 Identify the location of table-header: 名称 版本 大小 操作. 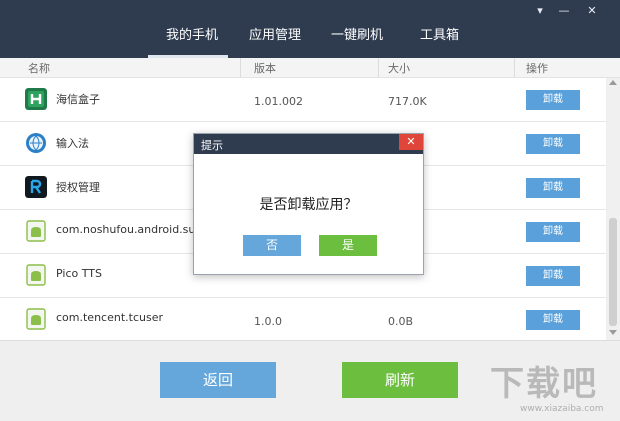
(310, 68).